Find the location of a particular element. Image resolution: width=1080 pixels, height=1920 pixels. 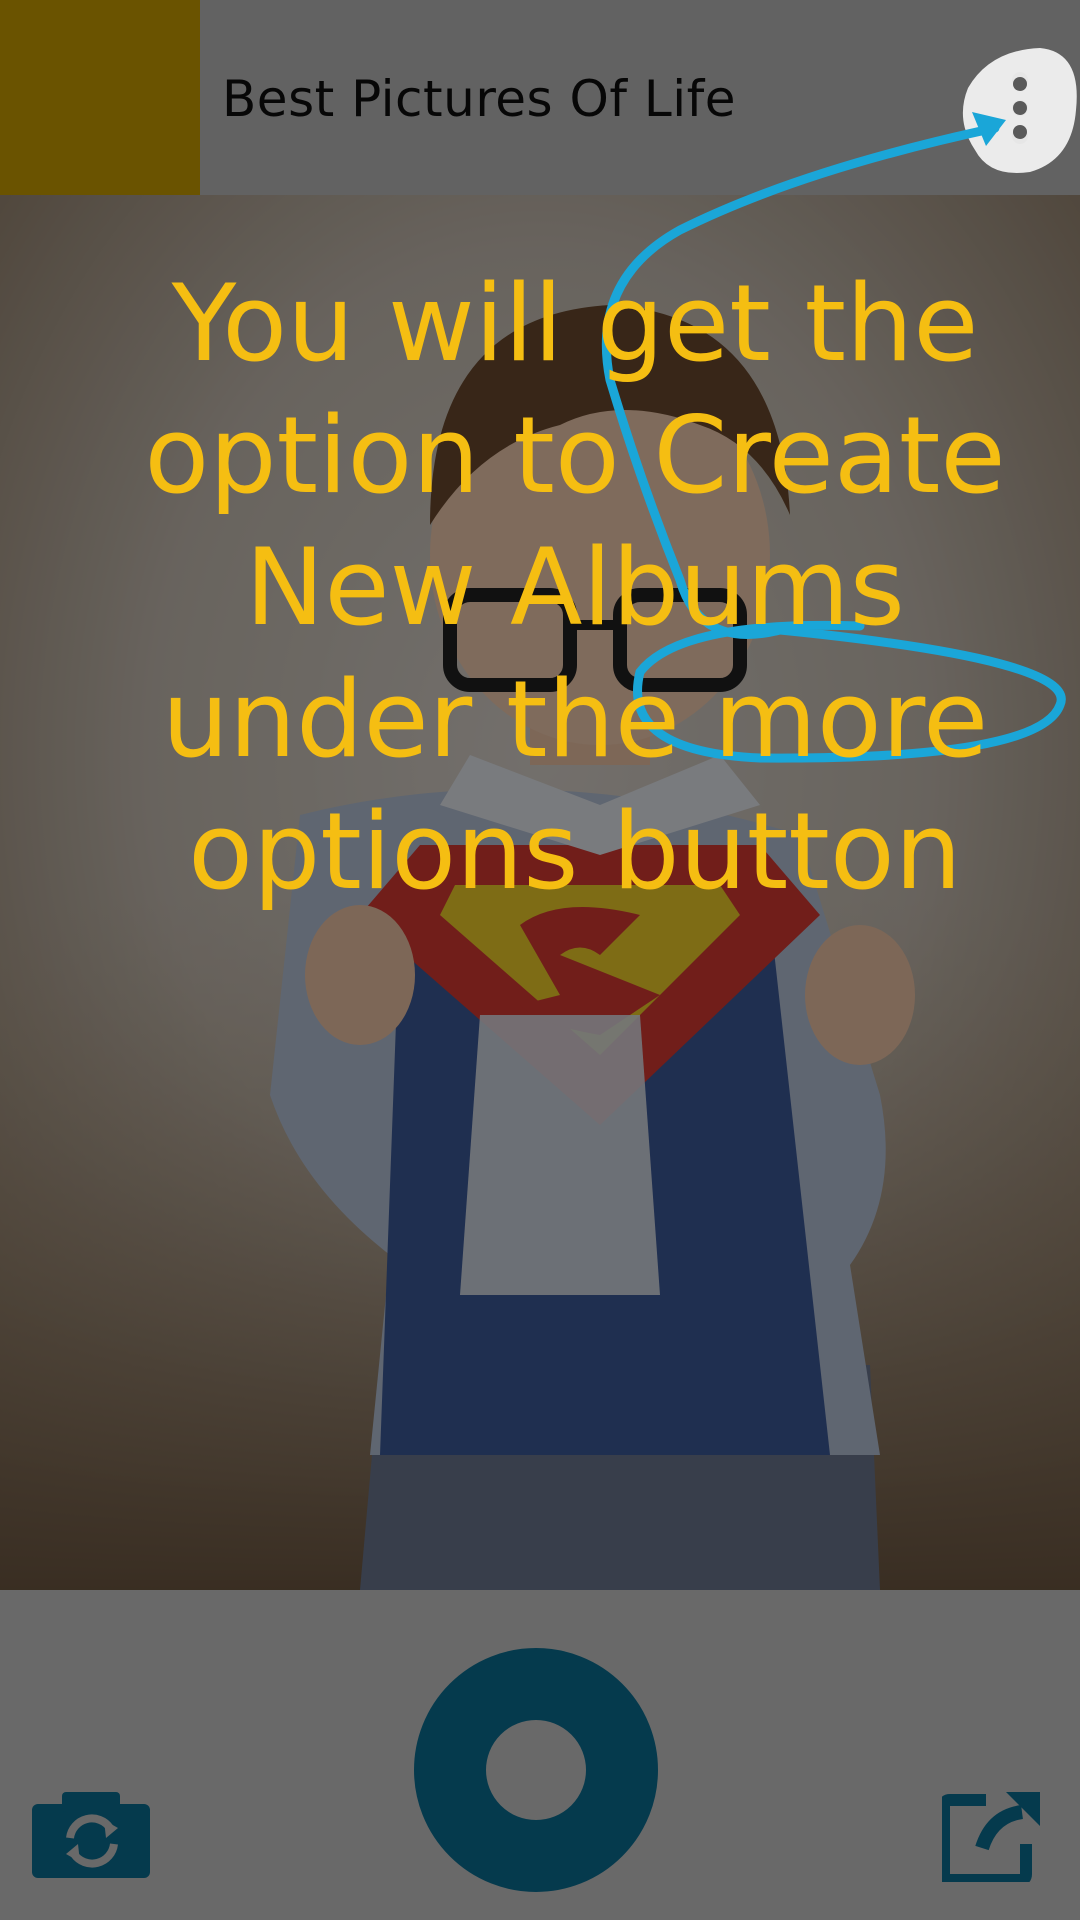

share-external-icon is located at coordinates (989, 1839).